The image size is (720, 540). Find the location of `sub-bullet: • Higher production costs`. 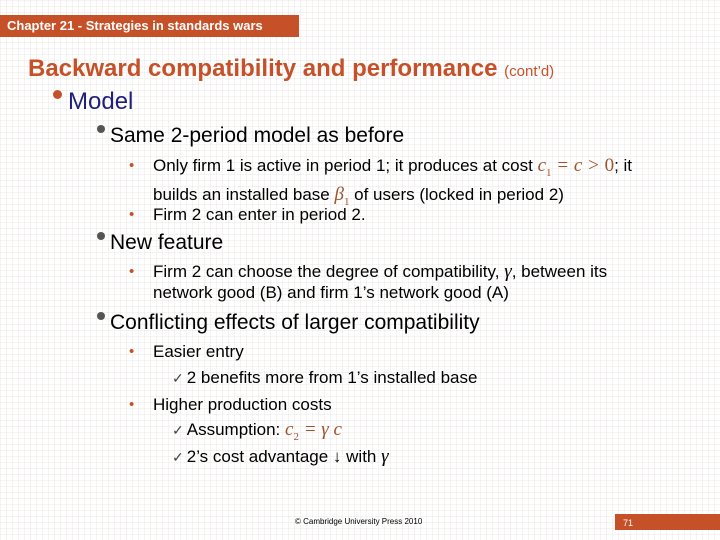

sub-bullet: • Higher production costs is located at coordinates (230, 404).